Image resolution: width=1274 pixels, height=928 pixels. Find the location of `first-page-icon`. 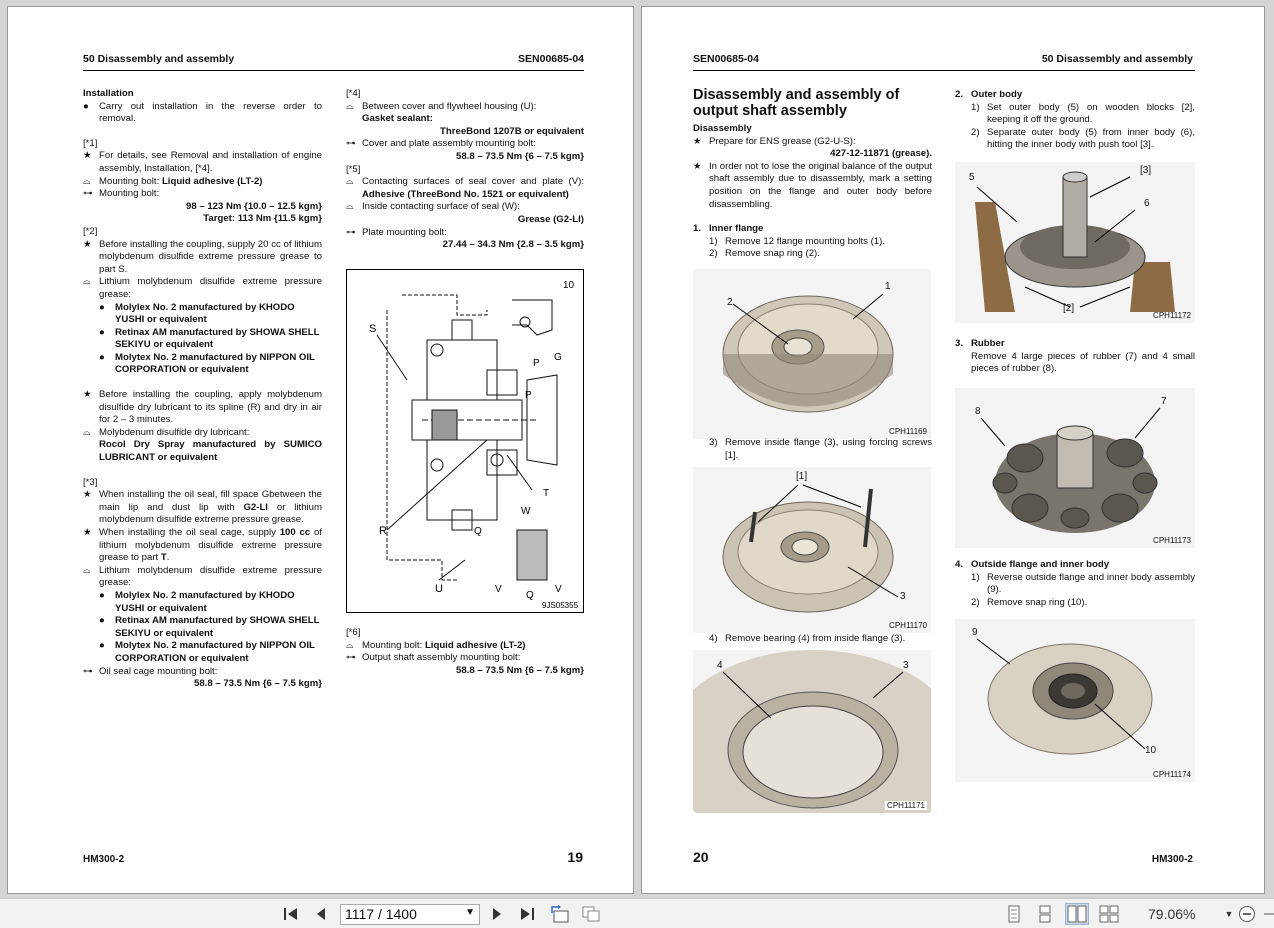

first-page-icon is located at coordinates (291, 914).